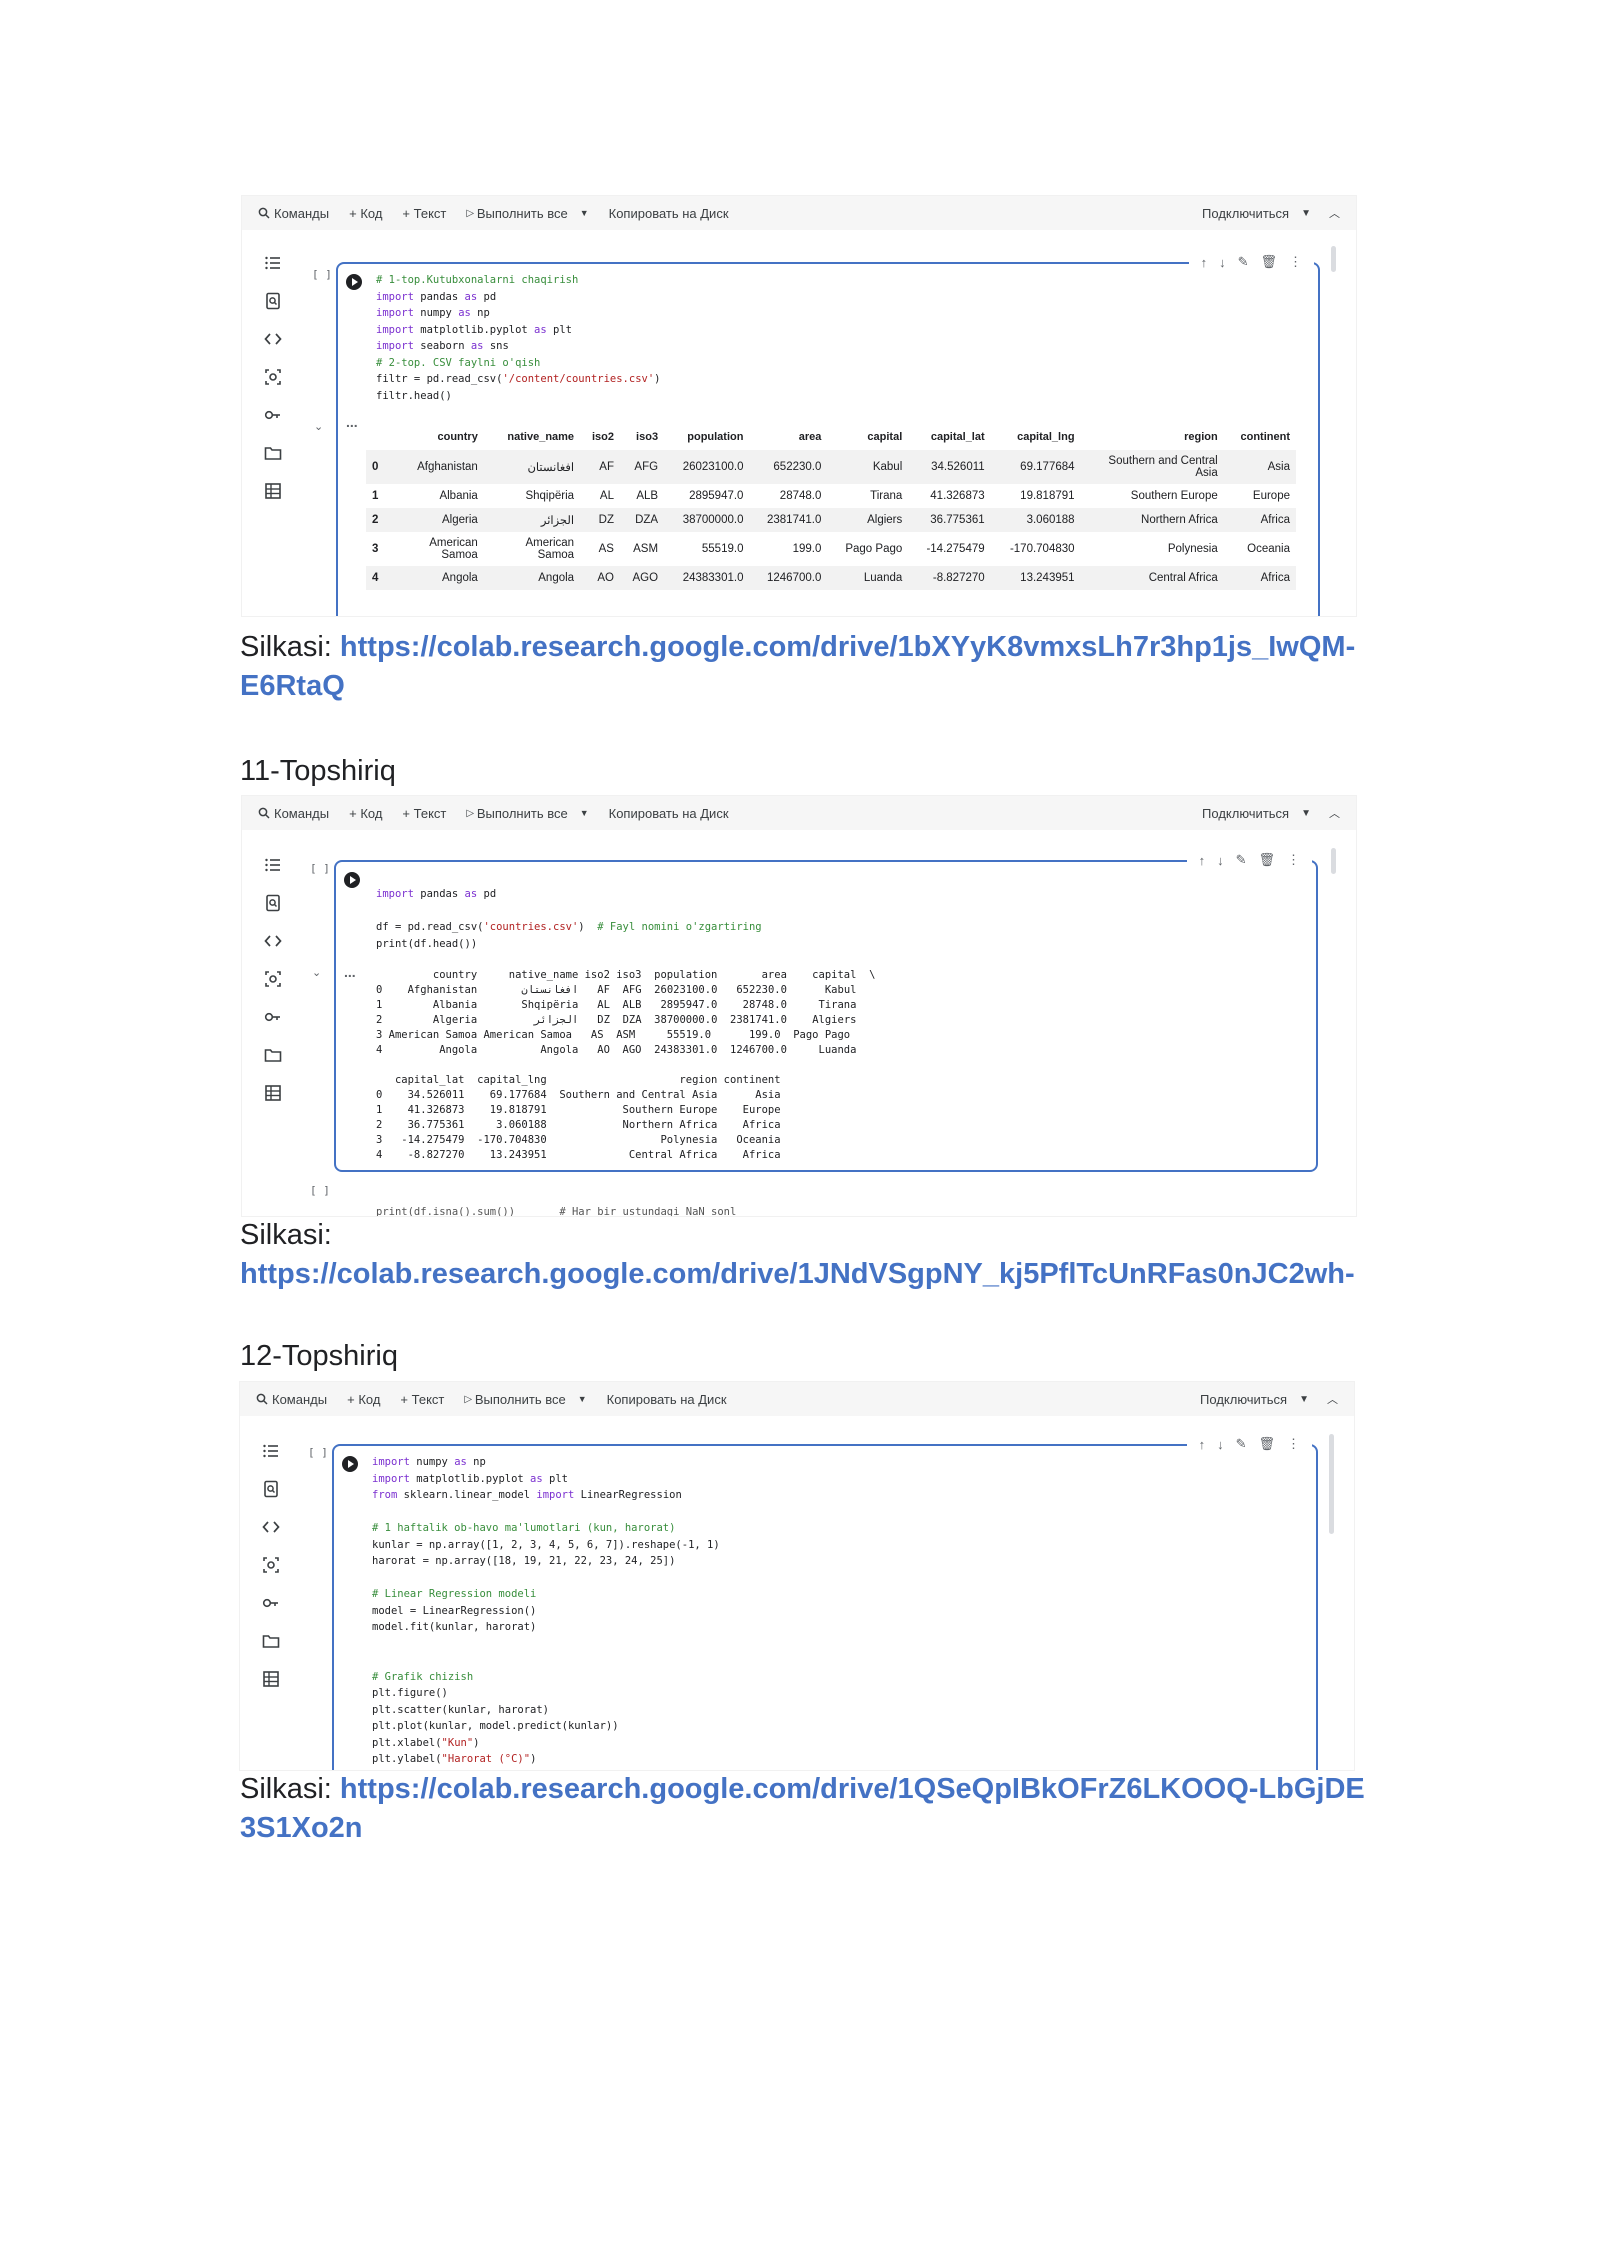 The image size is (1600, 2262). Describe the element at coordinates (532, 520) in the screenshot. I see `table-cell: الجزائر` at that location.